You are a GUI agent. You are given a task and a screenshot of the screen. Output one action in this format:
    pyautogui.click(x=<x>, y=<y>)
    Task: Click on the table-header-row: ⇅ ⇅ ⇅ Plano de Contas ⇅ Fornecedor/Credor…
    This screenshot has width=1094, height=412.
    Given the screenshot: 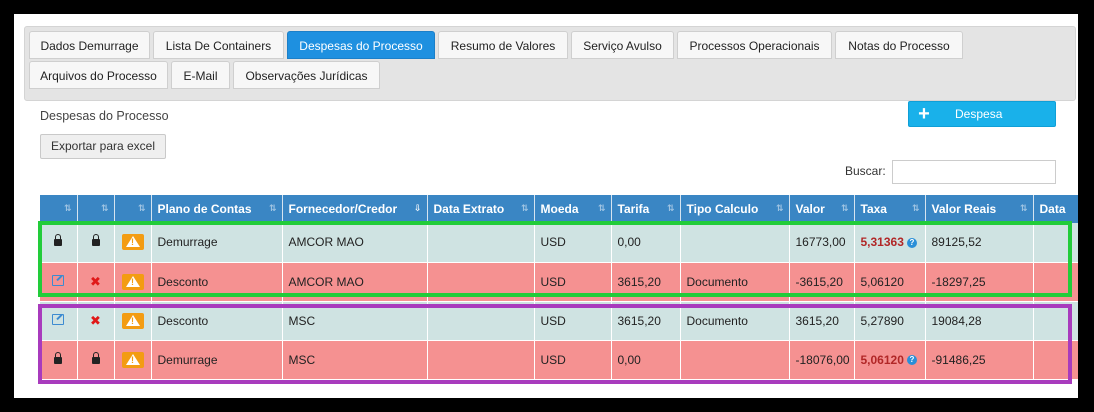 What is the action you would take?
    pyautogui.click(x=559, y=209)
    